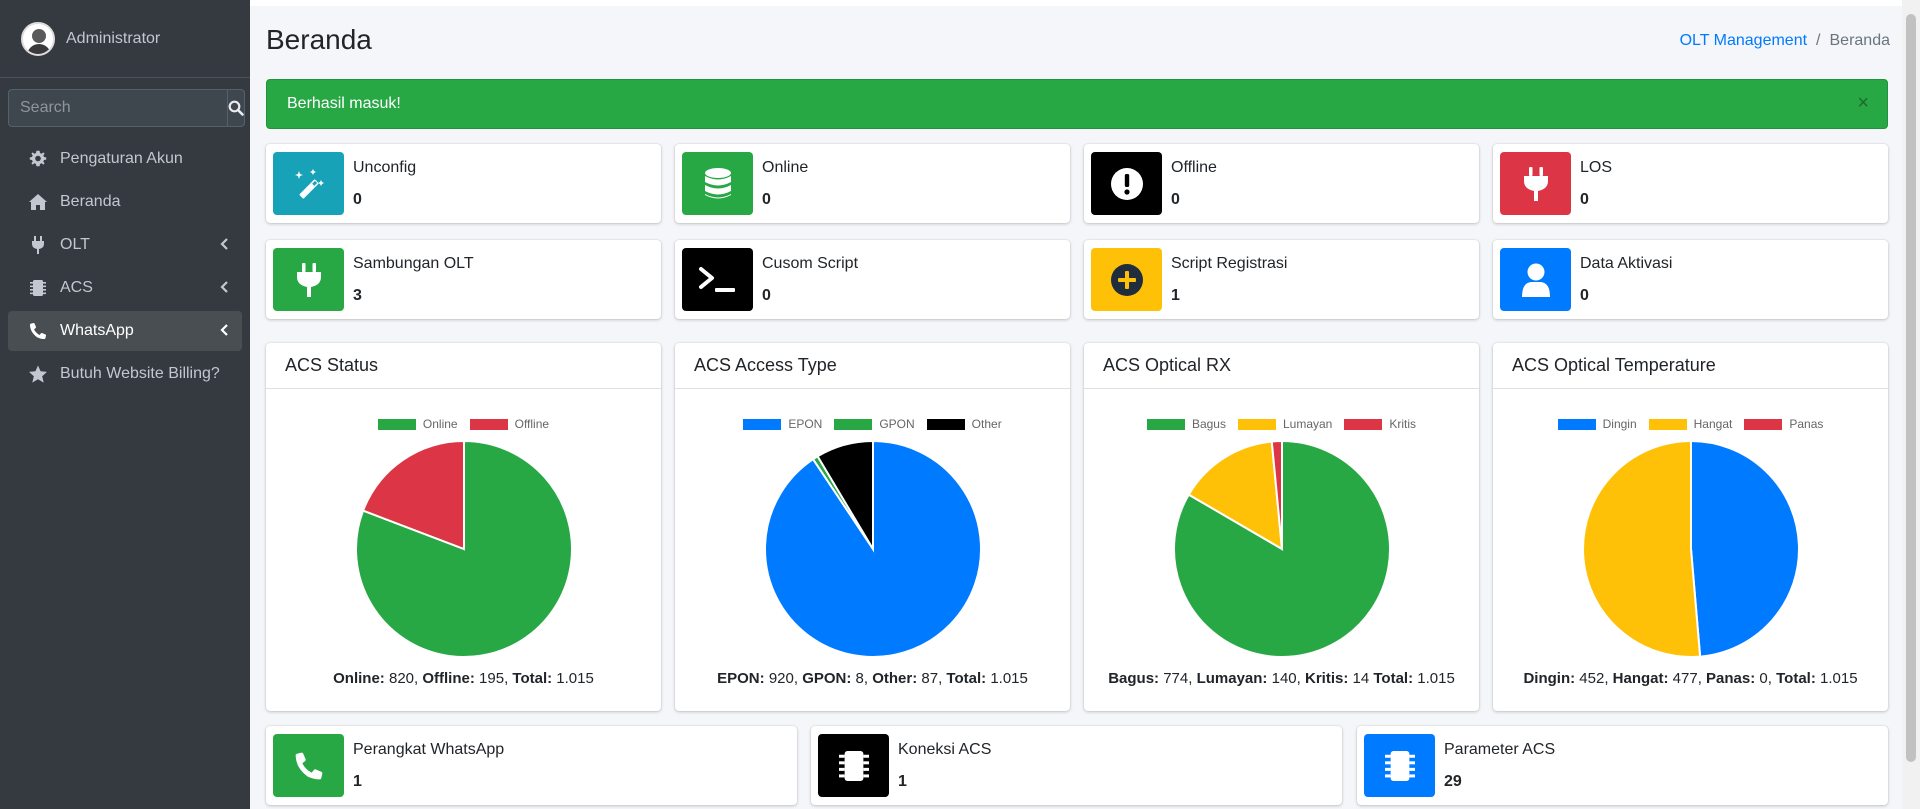 The width and height of the screenshot is (1920, 809). Describe the element at coordinates (805, 424) in the screenshot. I see `legend-label: EPON` at that location.